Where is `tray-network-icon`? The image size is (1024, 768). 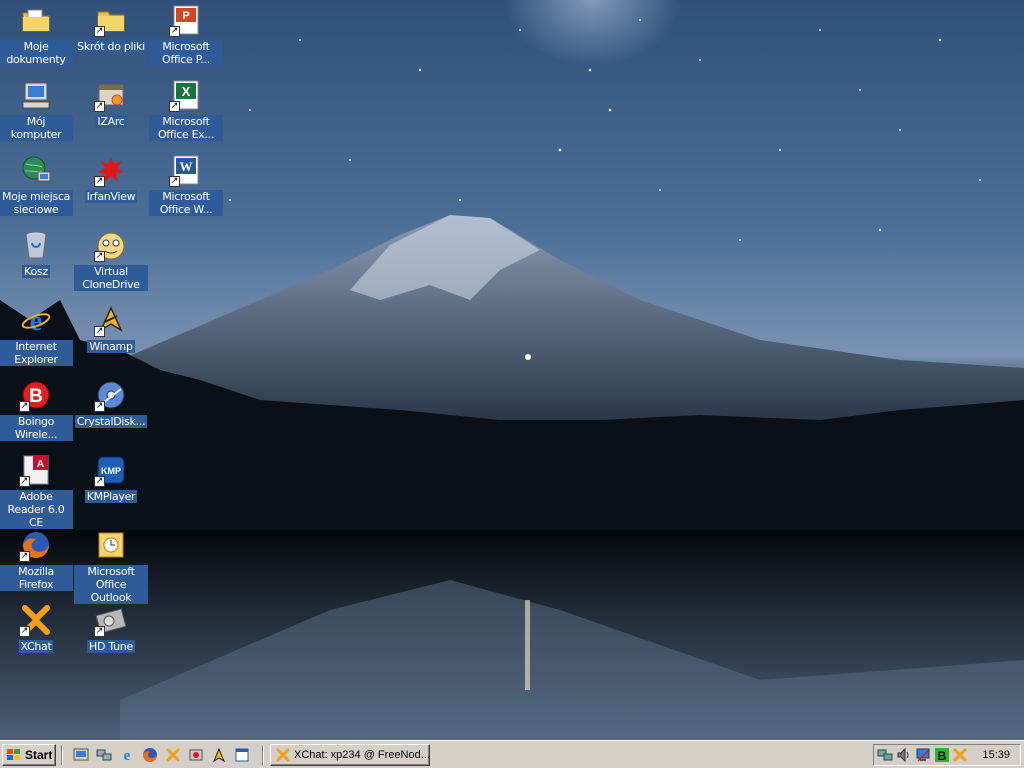
tray-network-icon is located at coordinates (885, 755).